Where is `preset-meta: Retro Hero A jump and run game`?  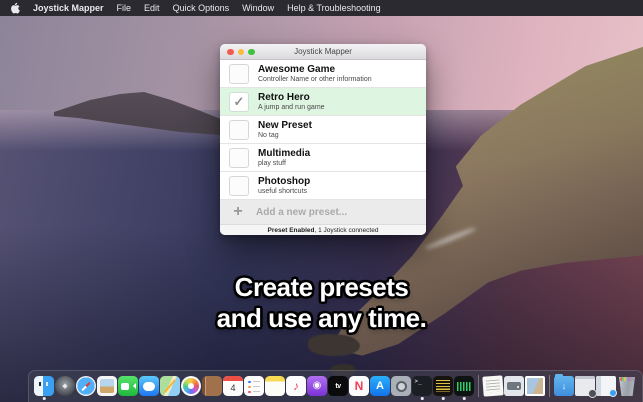
preset-meta: Retro Hero A jump and run game is located at coordinates (291, 102).